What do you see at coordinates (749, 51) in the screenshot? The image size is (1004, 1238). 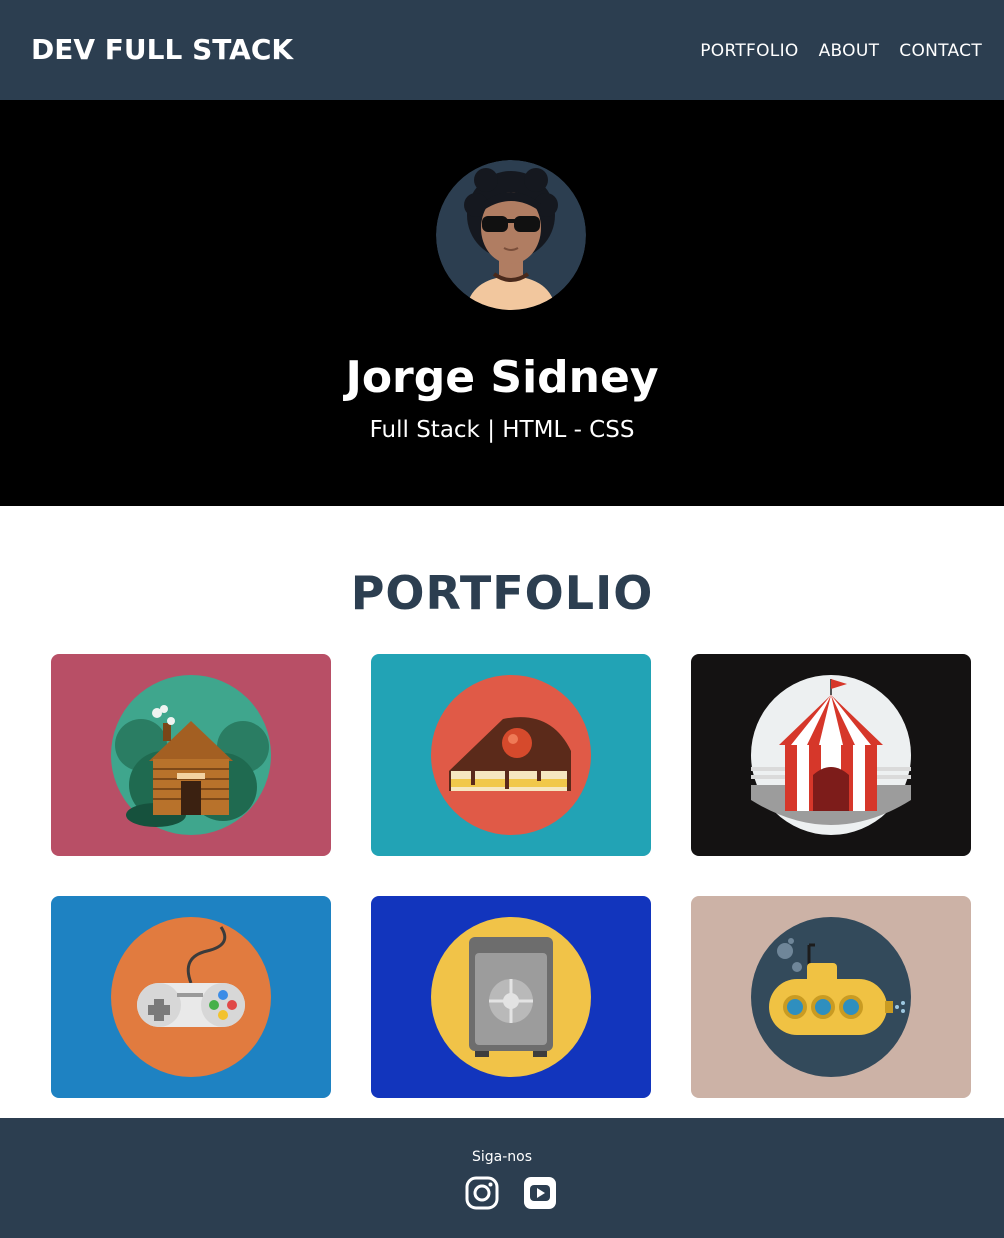 I see `nav-link-portfolio: PORTFOLIO` at bounding box center [749, 51].